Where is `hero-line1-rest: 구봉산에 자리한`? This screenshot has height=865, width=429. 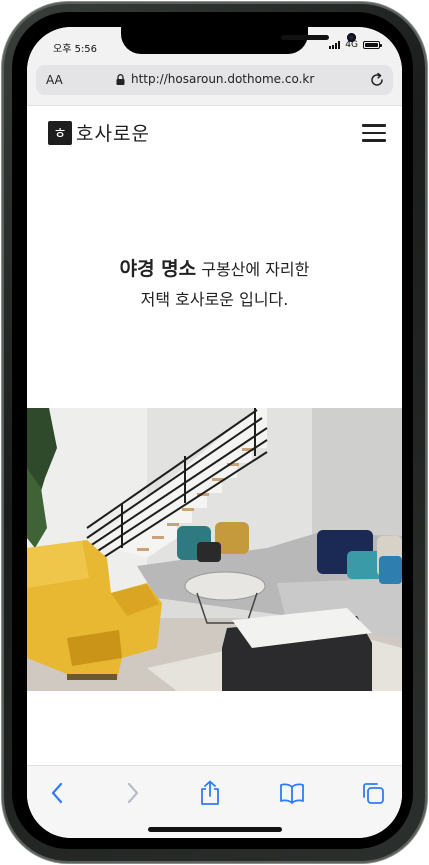
hero-line1-rest: 구봉산에 자리한 is located at coordinates (253, 269).